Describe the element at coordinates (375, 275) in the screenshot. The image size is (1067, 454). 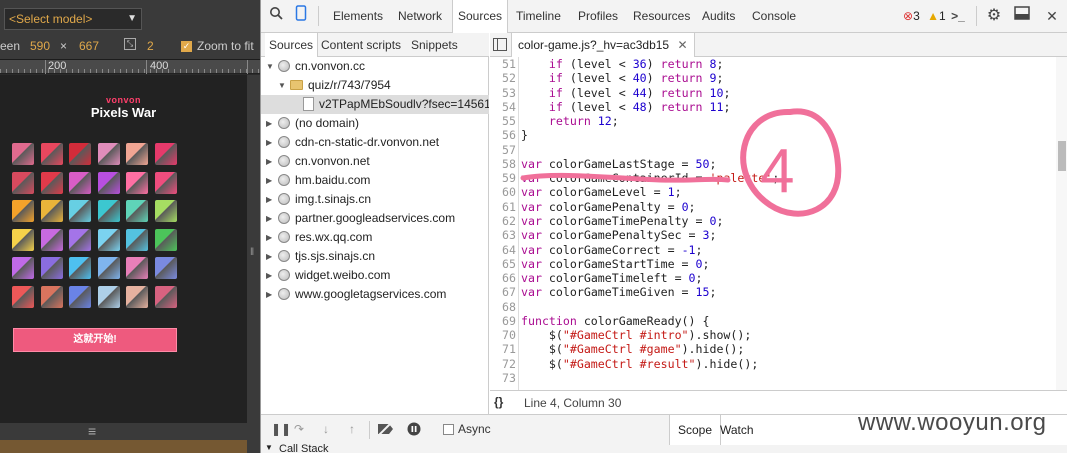
I see `tree-item-domain: ▶ widget.weibo.com` at that location.